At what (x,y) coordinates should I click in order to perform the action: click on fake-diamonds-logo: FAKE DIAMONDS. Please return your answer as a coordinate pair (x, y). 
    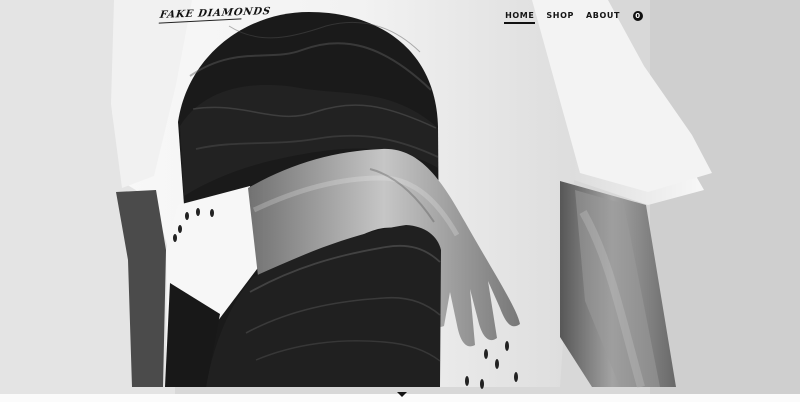
    Looking at the image, I should click on (215, 14).